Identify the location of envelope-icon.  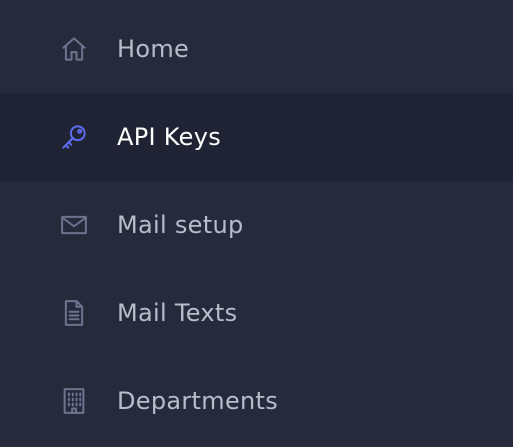
(74, 225).